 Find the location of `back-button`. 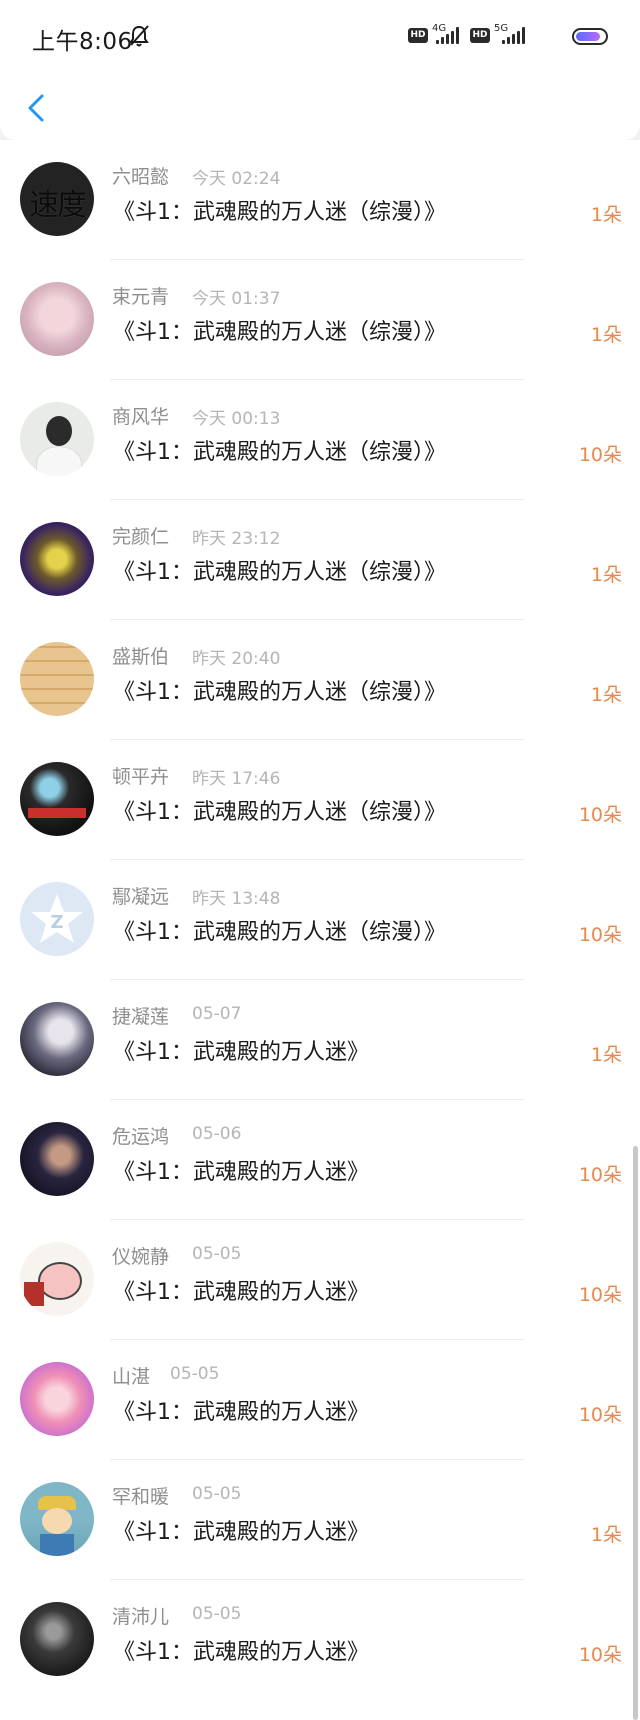

back-button is located at coordinates (40, 108).